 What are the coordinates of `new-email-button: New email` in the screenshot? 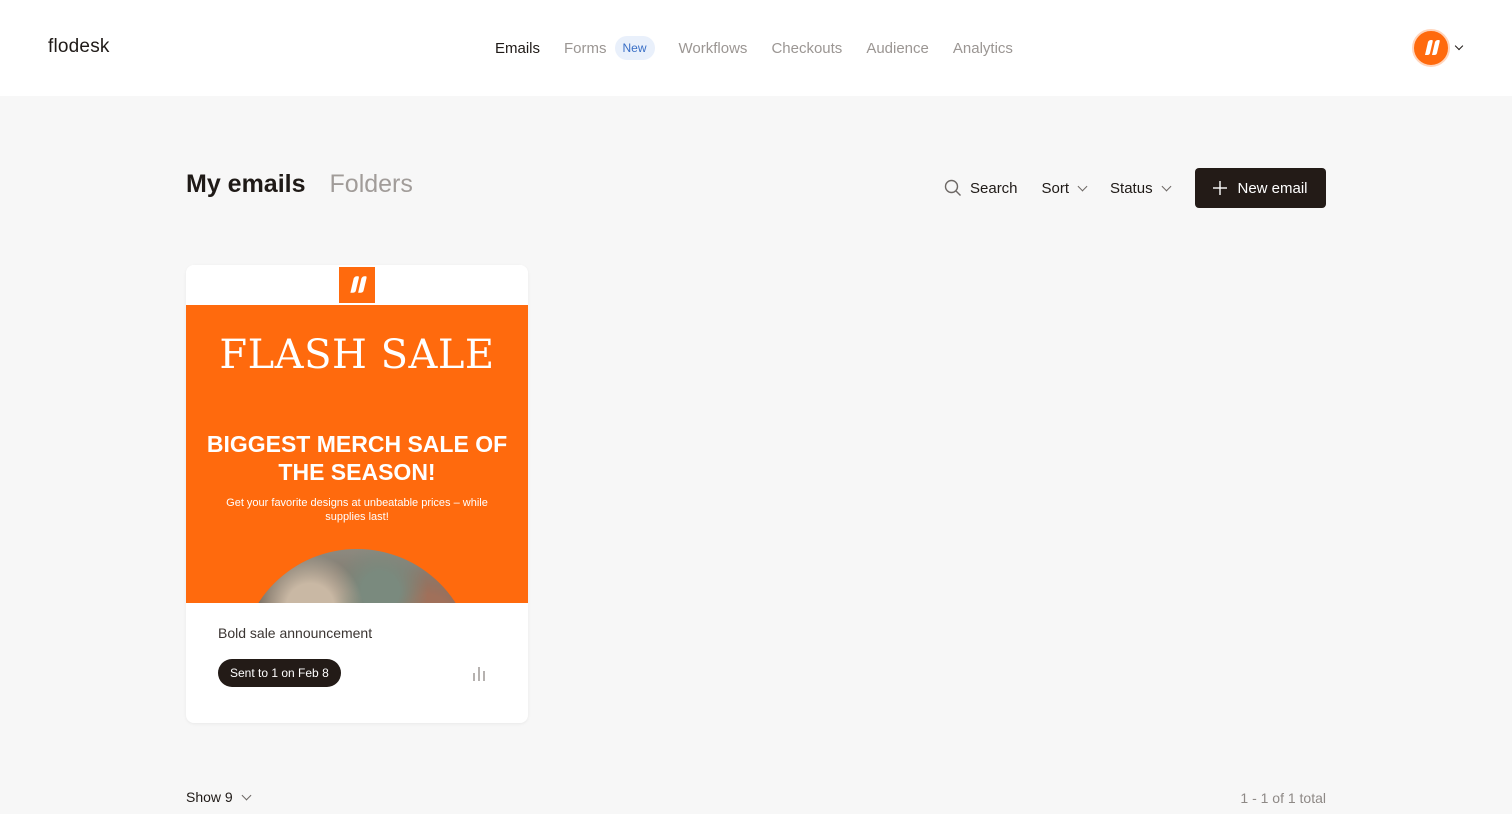 It's located at (1260, 188).